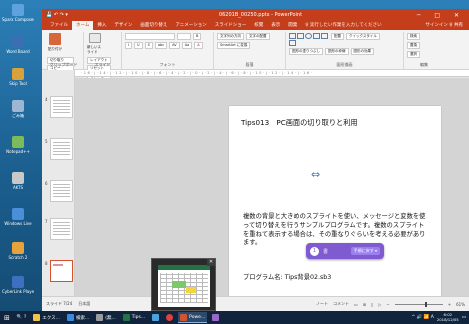 This screenshot has height=324, width=469. What do you see at coordinates (70, 317) in the screenshot?
I see `search-app-icon` at bounding box center [70, 317].